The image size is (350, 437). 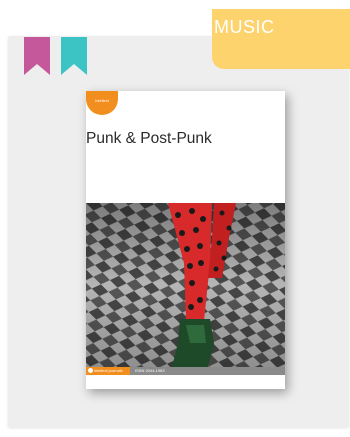 I want to click on publisher-logo: intellect journals, so click(x=108, y=371).